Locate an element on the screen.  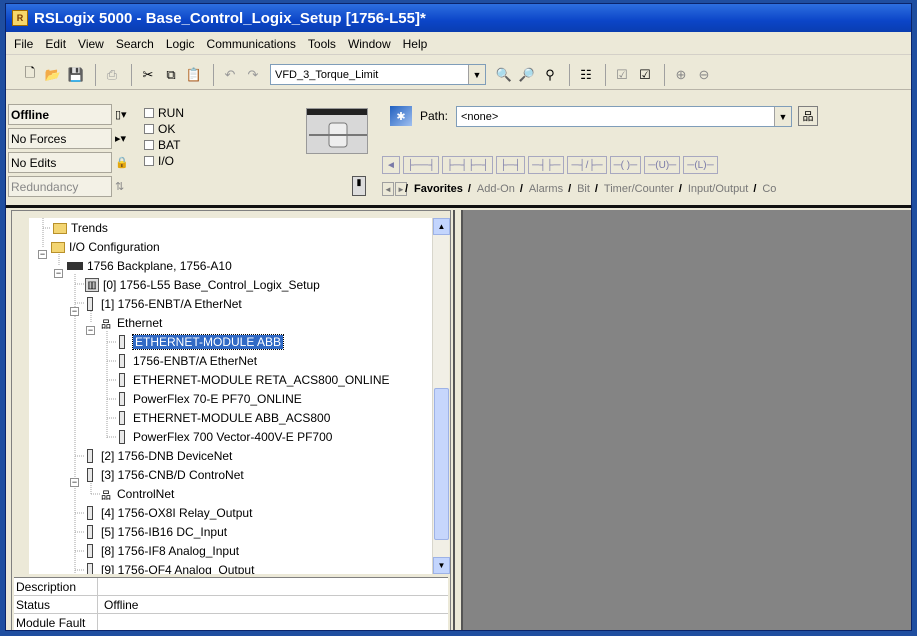
otl-icon: ─(L)─ is located at coordinates (700, 165).